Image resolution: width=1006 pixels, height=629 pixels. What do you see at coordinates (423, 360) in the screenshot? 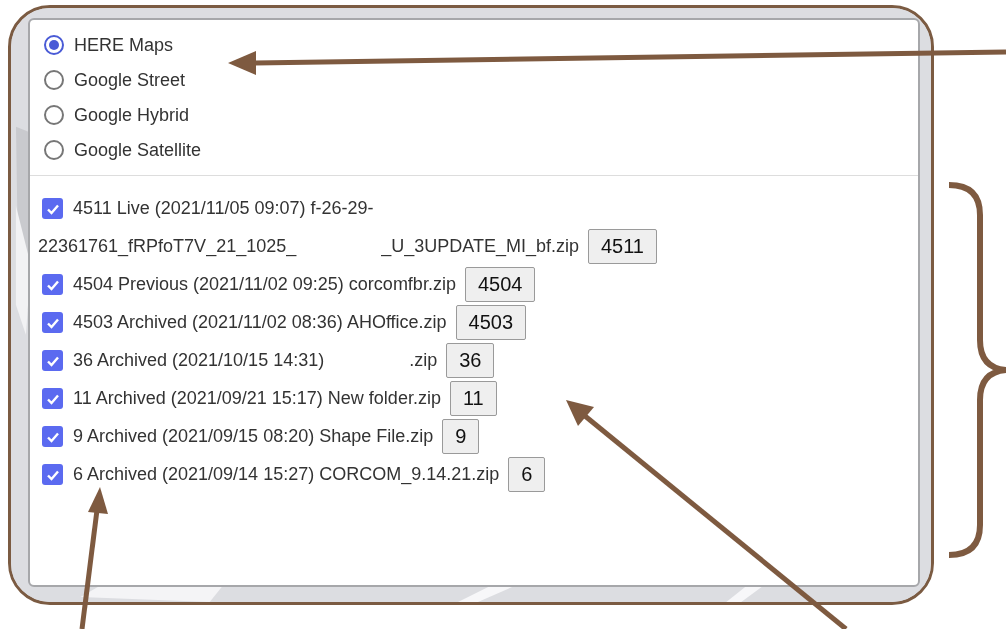
I see `layer-label: .zip` at bounding box center [423, 360].